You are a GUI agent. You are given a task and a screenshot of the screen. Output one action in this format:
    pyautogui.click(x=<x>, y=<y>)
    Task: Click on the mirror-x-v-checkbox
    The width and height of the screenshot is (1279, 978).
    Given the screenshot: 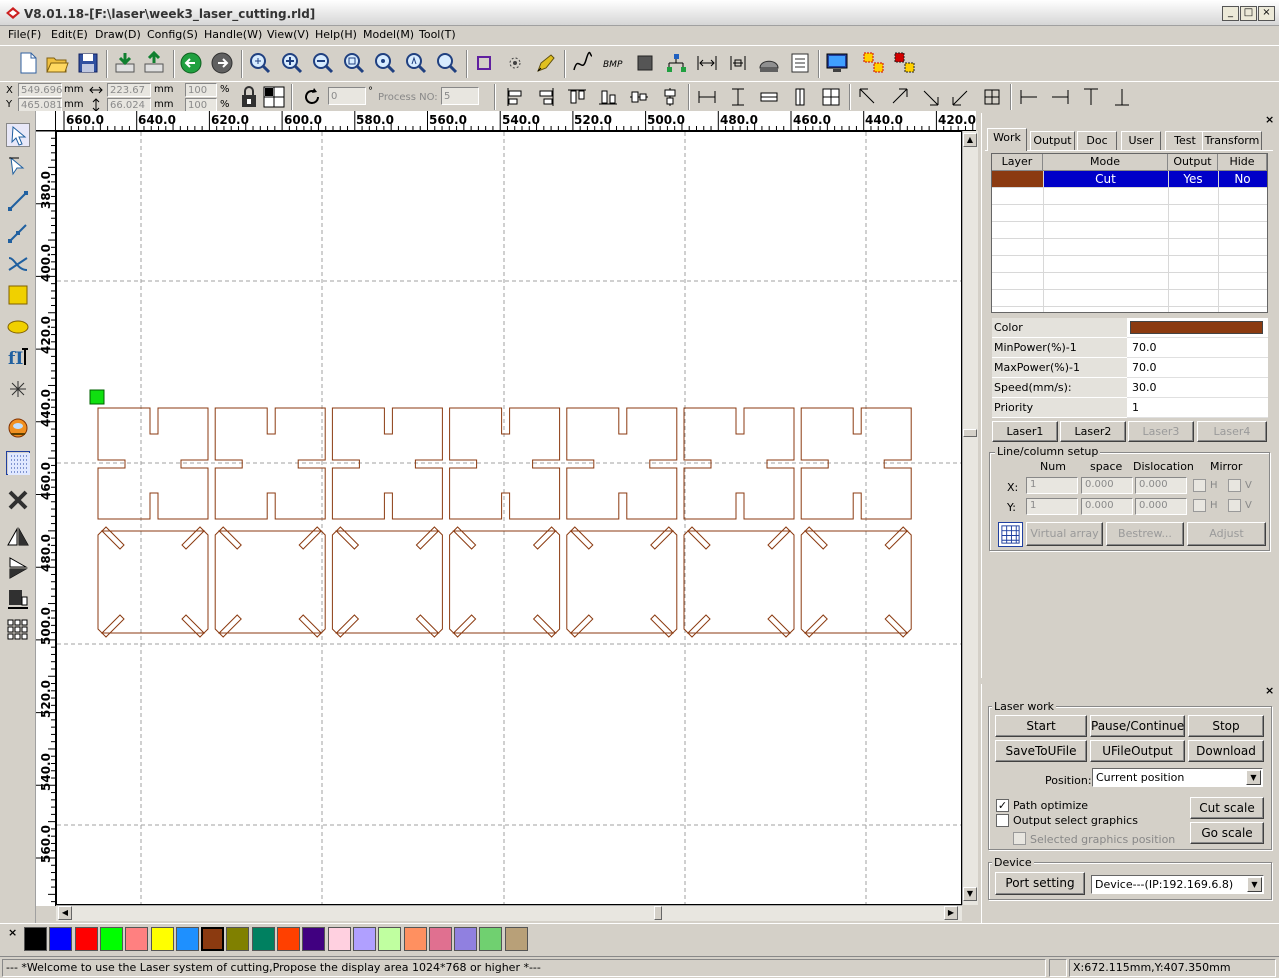 What is the action you would take?
    pyautogui.click(x=1234, y=485)
    